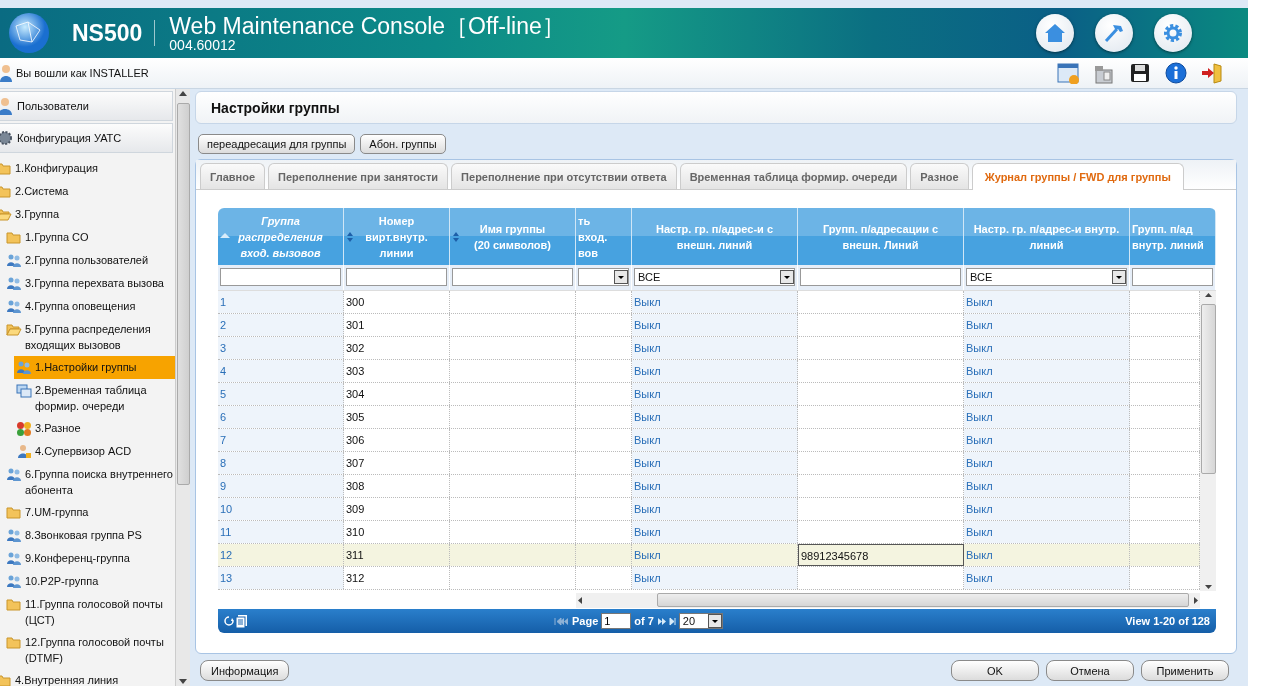  What do you see at coordinates (1055, 33) in the screenshot?
I see `home-button` at bounding box center [1055, 33].